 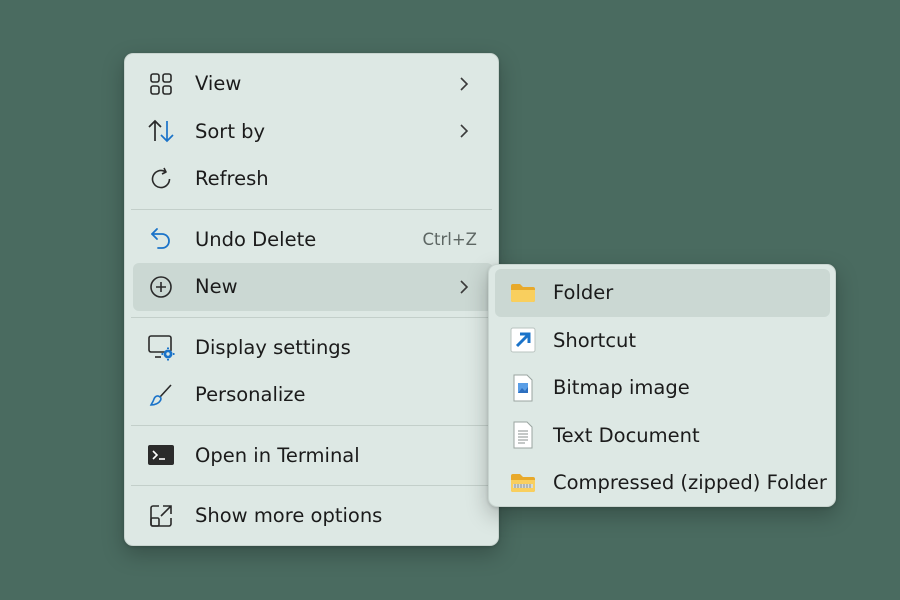 What do you see at coordinates (313, 395) in the screenshot?
I see `menu-item-personalize: Personalize` at bounding box center [313, 395].